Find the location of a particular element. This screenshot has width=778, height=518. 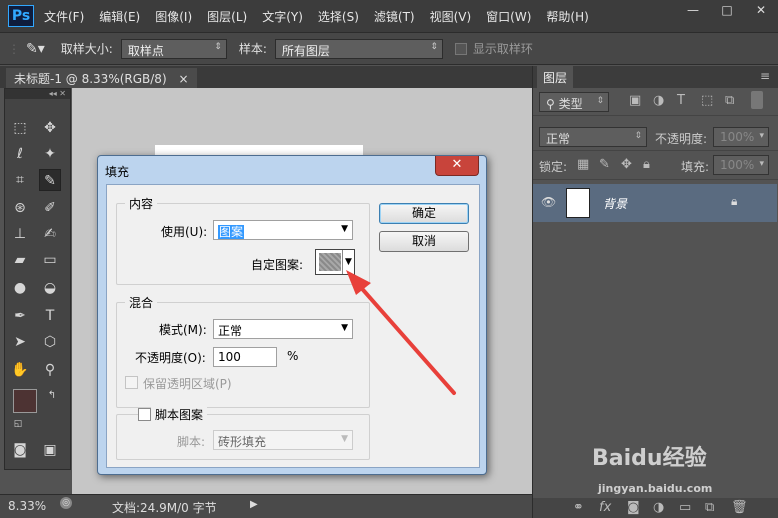

baidu-watermark: Baidu经验 is located at coordinates (649, 458).